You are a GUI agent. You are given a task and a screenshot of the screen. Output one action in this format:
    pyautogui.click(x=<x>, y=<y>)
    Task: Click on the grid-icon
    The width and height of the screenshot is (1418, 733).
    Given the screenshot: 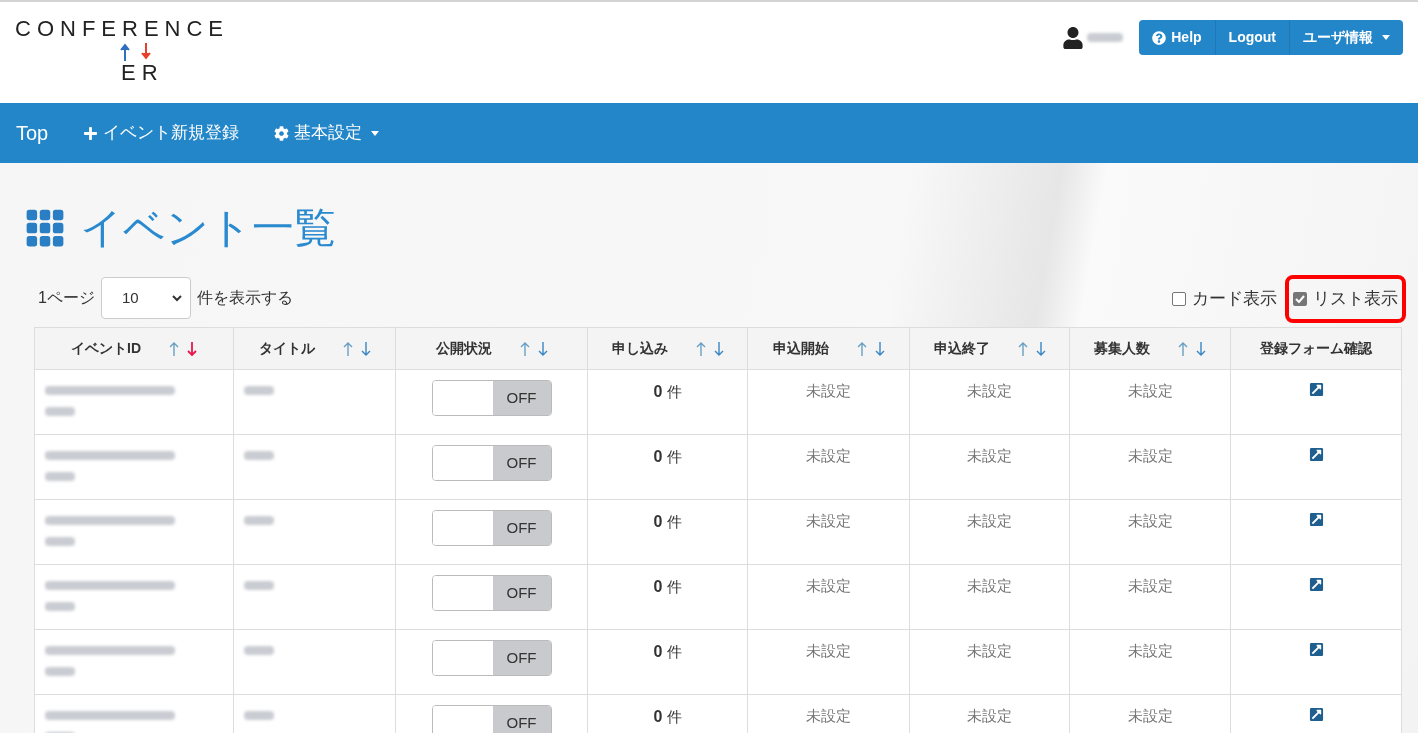 What is the action you would take?
    pyautogui.click(x=45, y=228)
    